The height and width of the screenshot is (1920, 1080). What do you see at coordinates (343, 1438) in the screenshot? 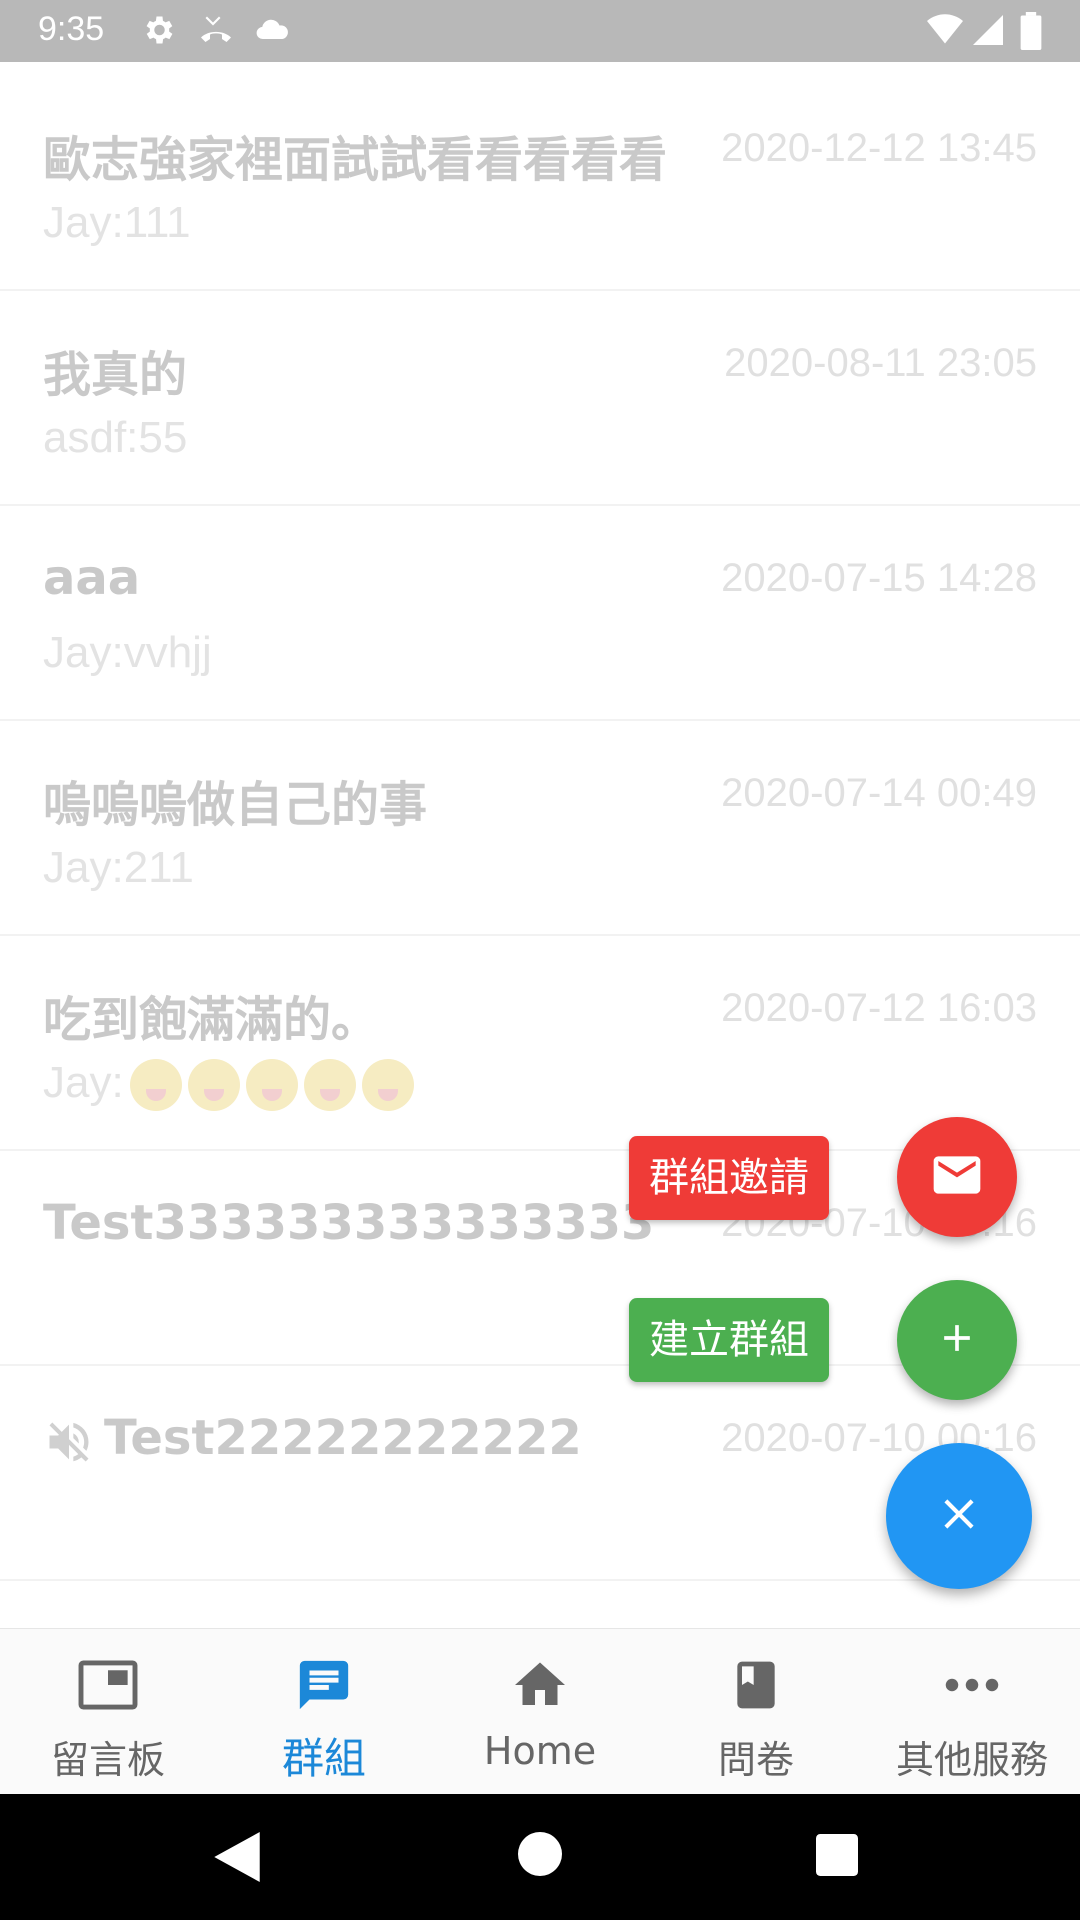
I see `group-title: Test22222222222` at bounding box center [343, 1438].